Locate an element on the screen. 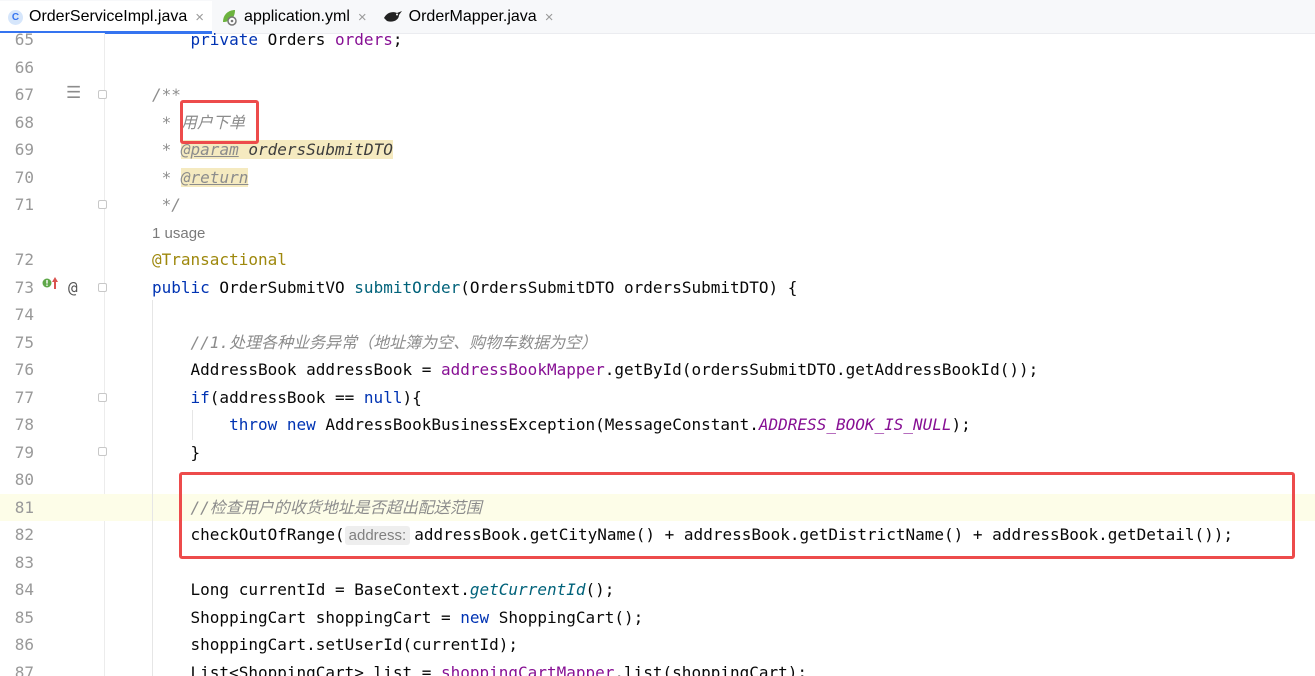  line-number: 75 is located at coordinates (24, 342).